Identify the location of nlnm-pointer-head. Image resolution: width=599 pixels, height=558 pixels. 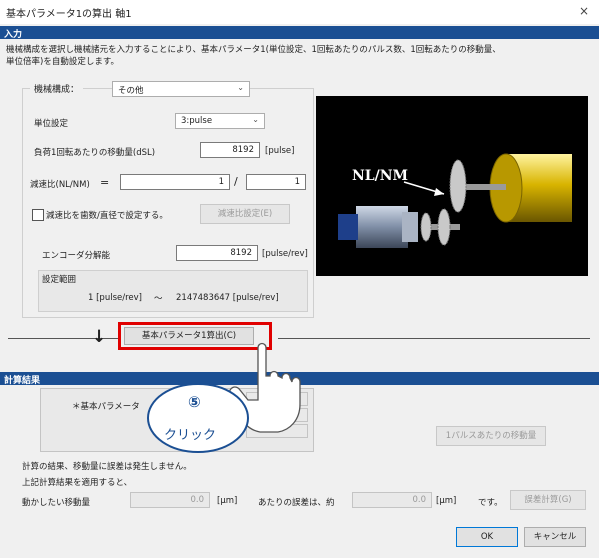
(439, 192).